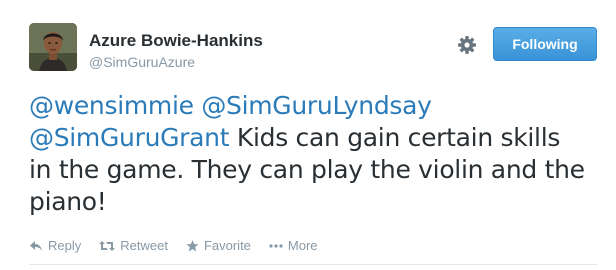 The height and width of the screenshot is (270, 616). Describe the element at coordinates (144, 245) in the screenshot. I see `retweet-label: Retweet` at that location.